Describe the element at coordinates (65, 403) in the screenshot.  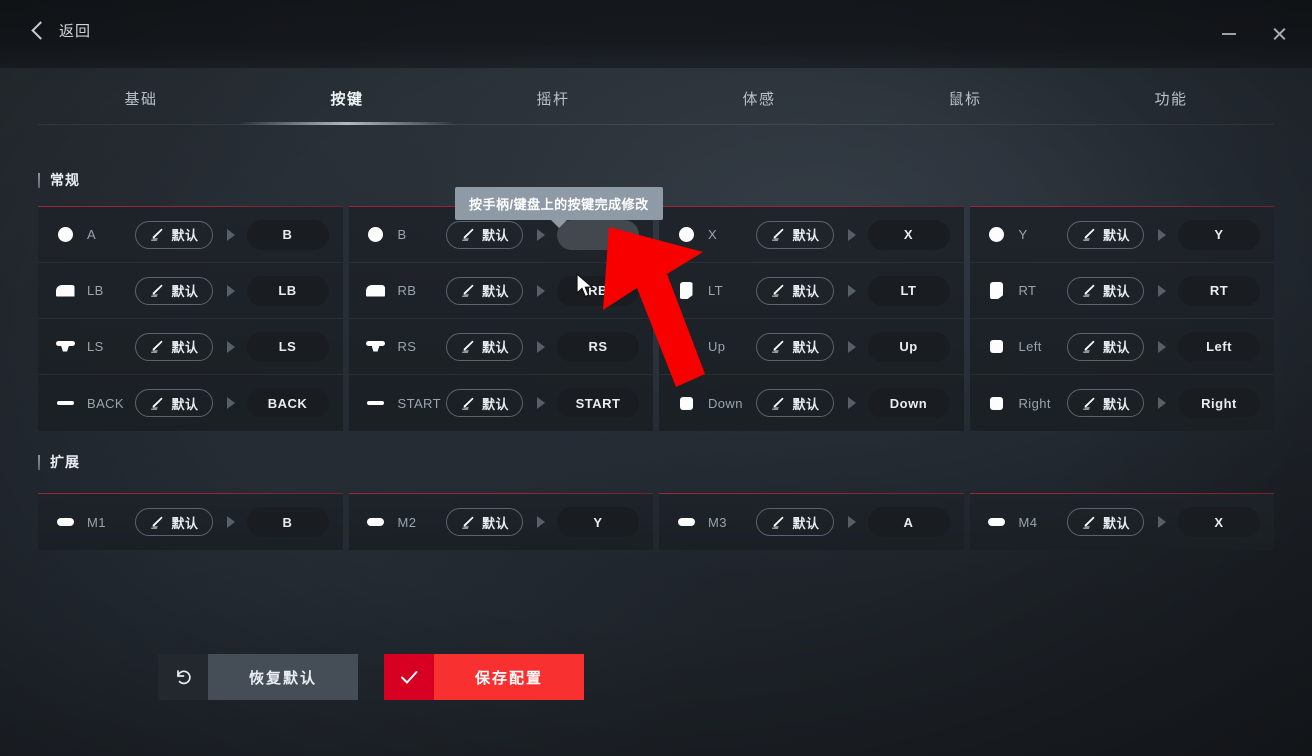
I see `dash-icon` at that location.